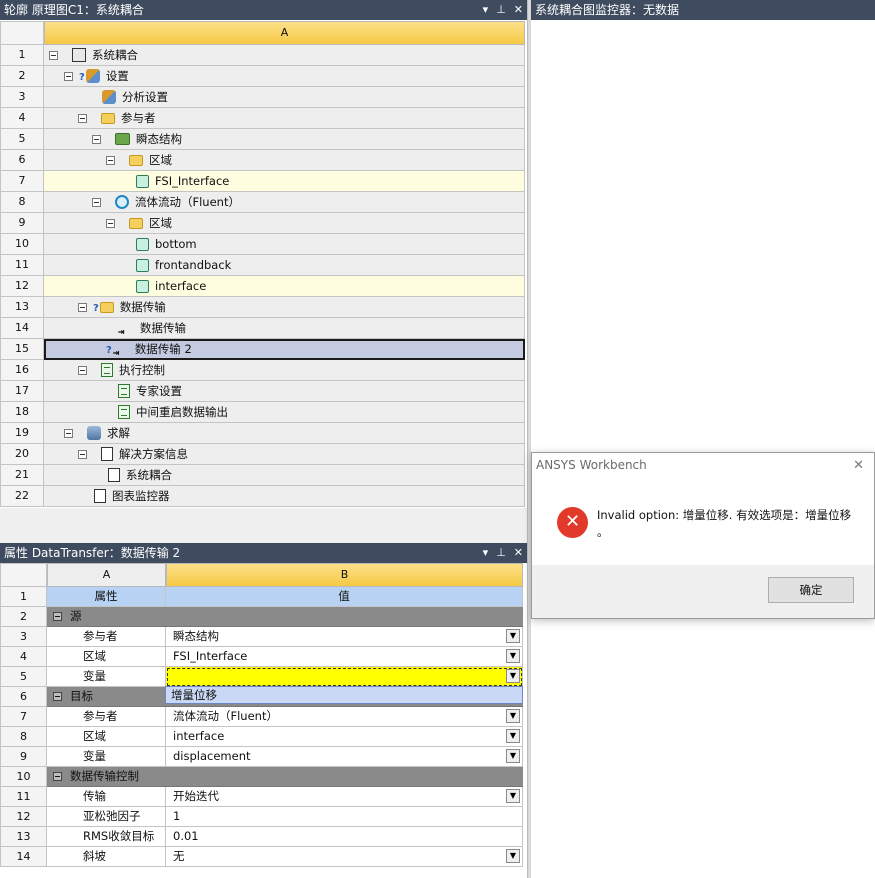  Describe the element at coordinates (284, 496) in the screenshot. I see `tree-item-chart-monitor: 图表监控器` at that location.